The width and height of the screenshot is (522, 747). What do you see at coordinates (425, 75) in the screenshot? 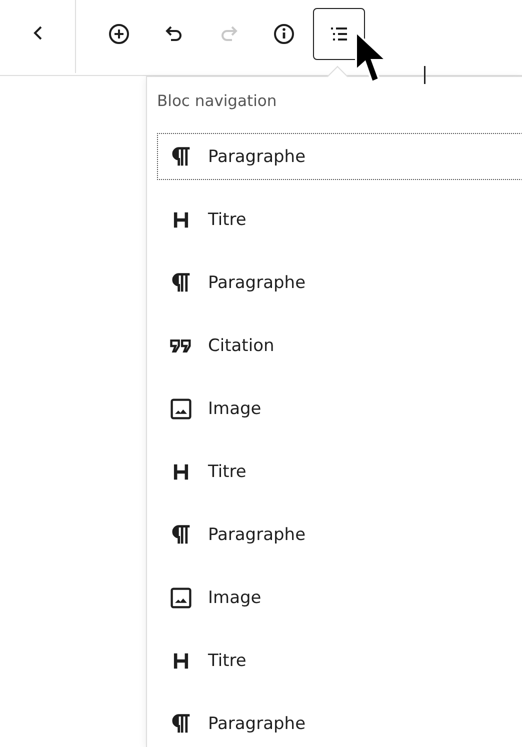
I see `text-cursor-icon` at bounding box center [425, 75].